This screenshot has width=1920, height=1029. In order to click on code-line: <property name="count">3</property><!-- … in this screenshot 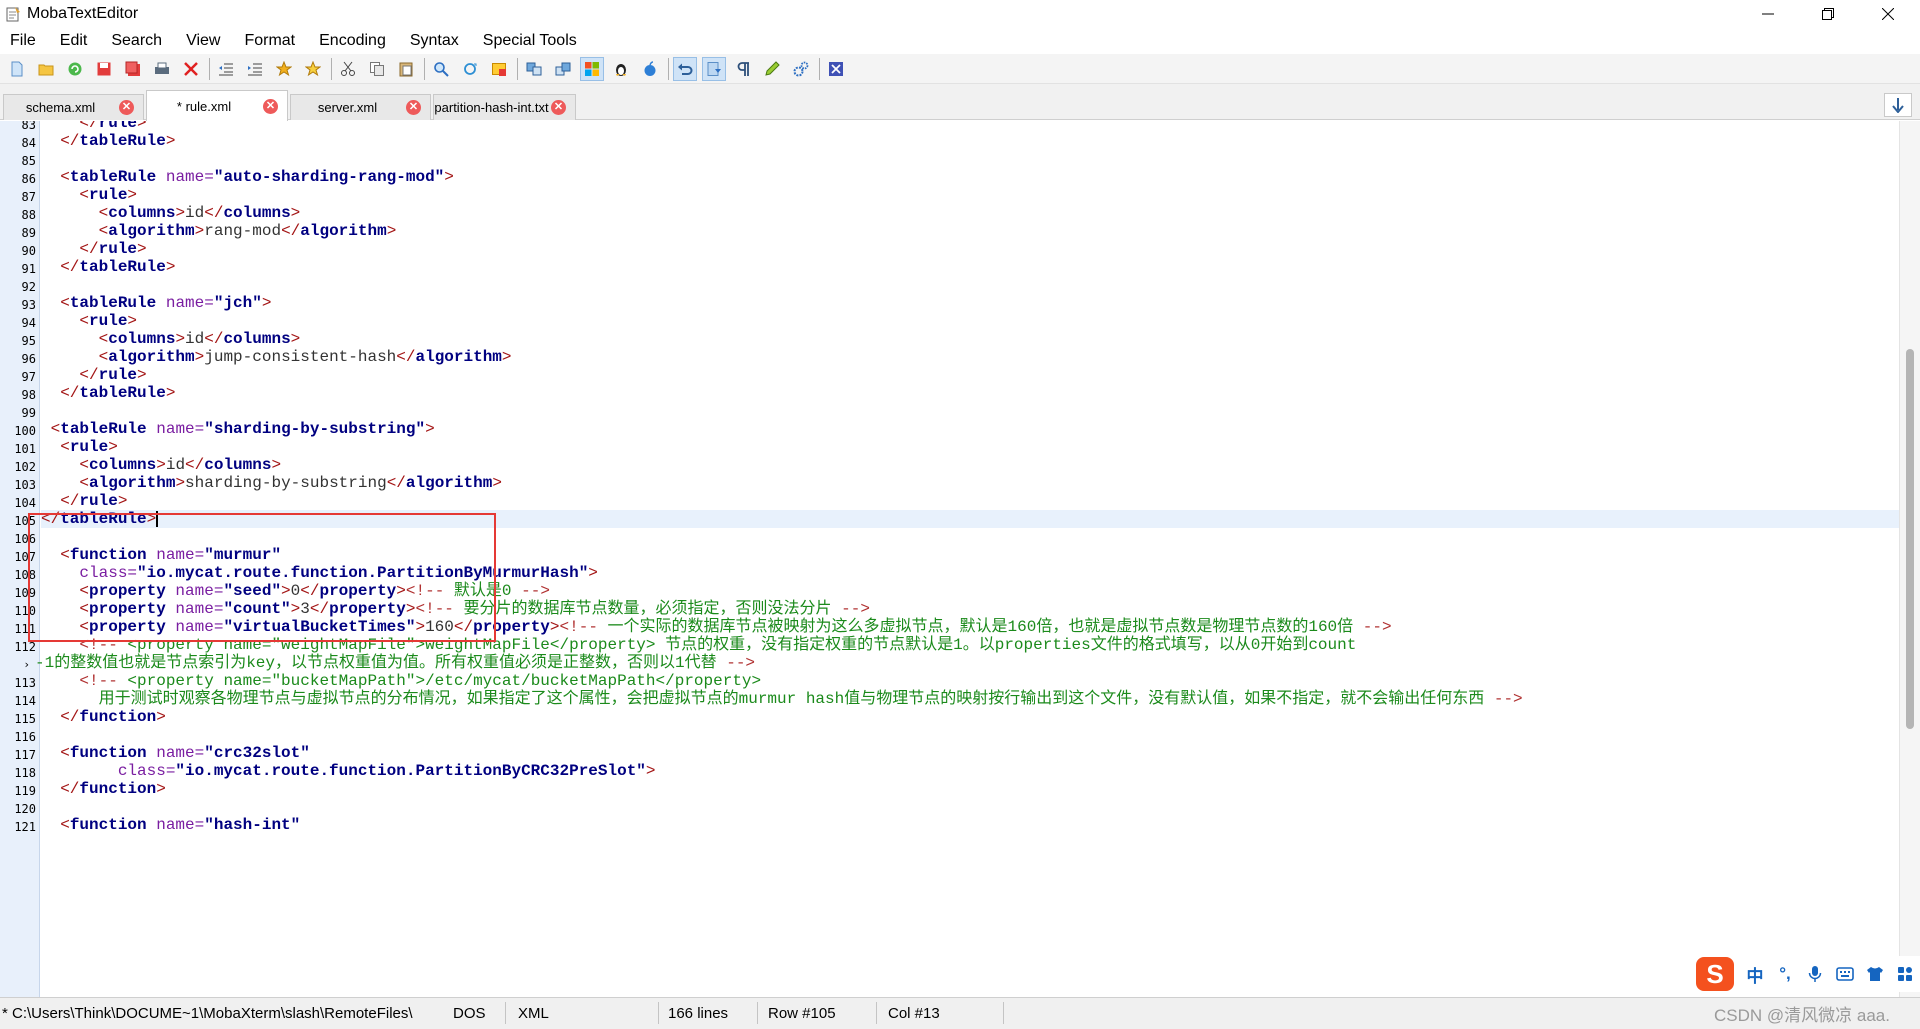, I will do `click(970, 609)`.